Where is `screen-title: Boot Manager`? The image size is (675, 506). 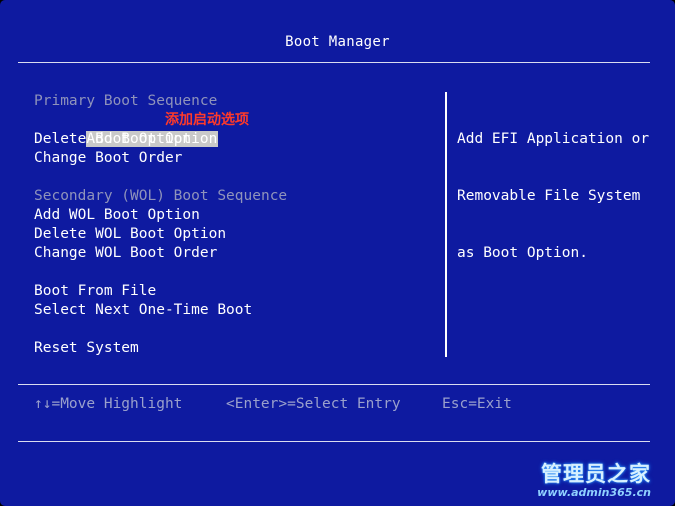
screen-title: Boot Manager is located at coordinates (337, 42).